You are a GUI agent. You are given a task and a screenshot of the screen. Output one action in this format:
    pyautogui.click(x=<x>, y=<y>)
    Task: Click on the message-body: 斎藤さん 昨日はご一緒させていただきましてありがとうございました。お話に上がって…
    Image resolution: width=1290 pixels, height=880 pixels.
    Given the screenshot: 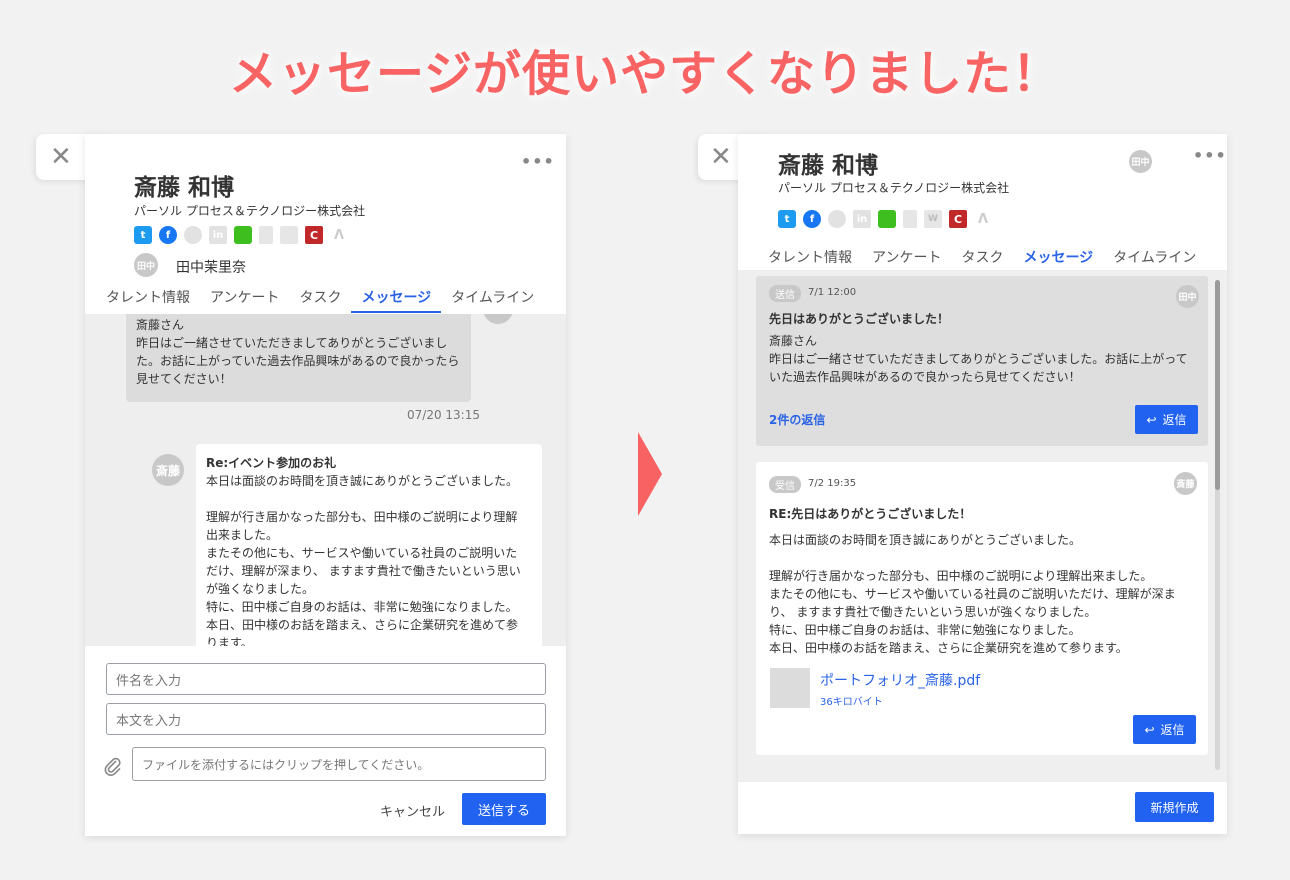 What is the action you would take?
    pyautogui.click(x=978, y=359)
    